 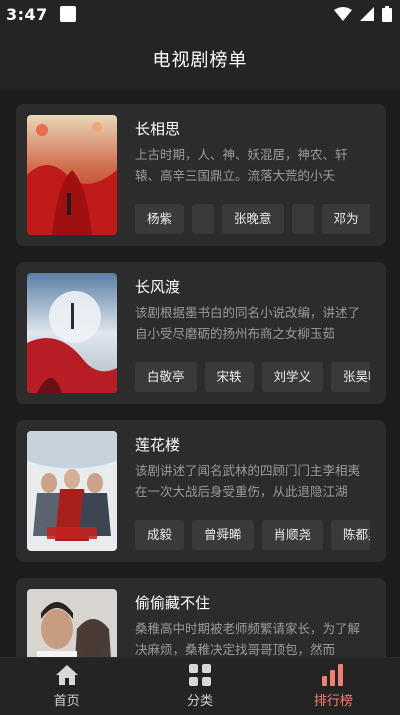 I want to click on bottom-nav: 首页 分类 排行榜, so click(x=200, y=686).